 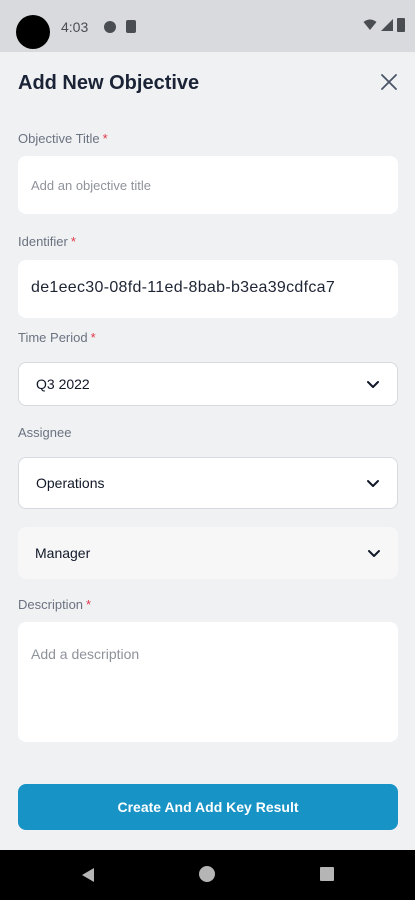 I want to click on wifi-icon, so click(x=370, y=24).